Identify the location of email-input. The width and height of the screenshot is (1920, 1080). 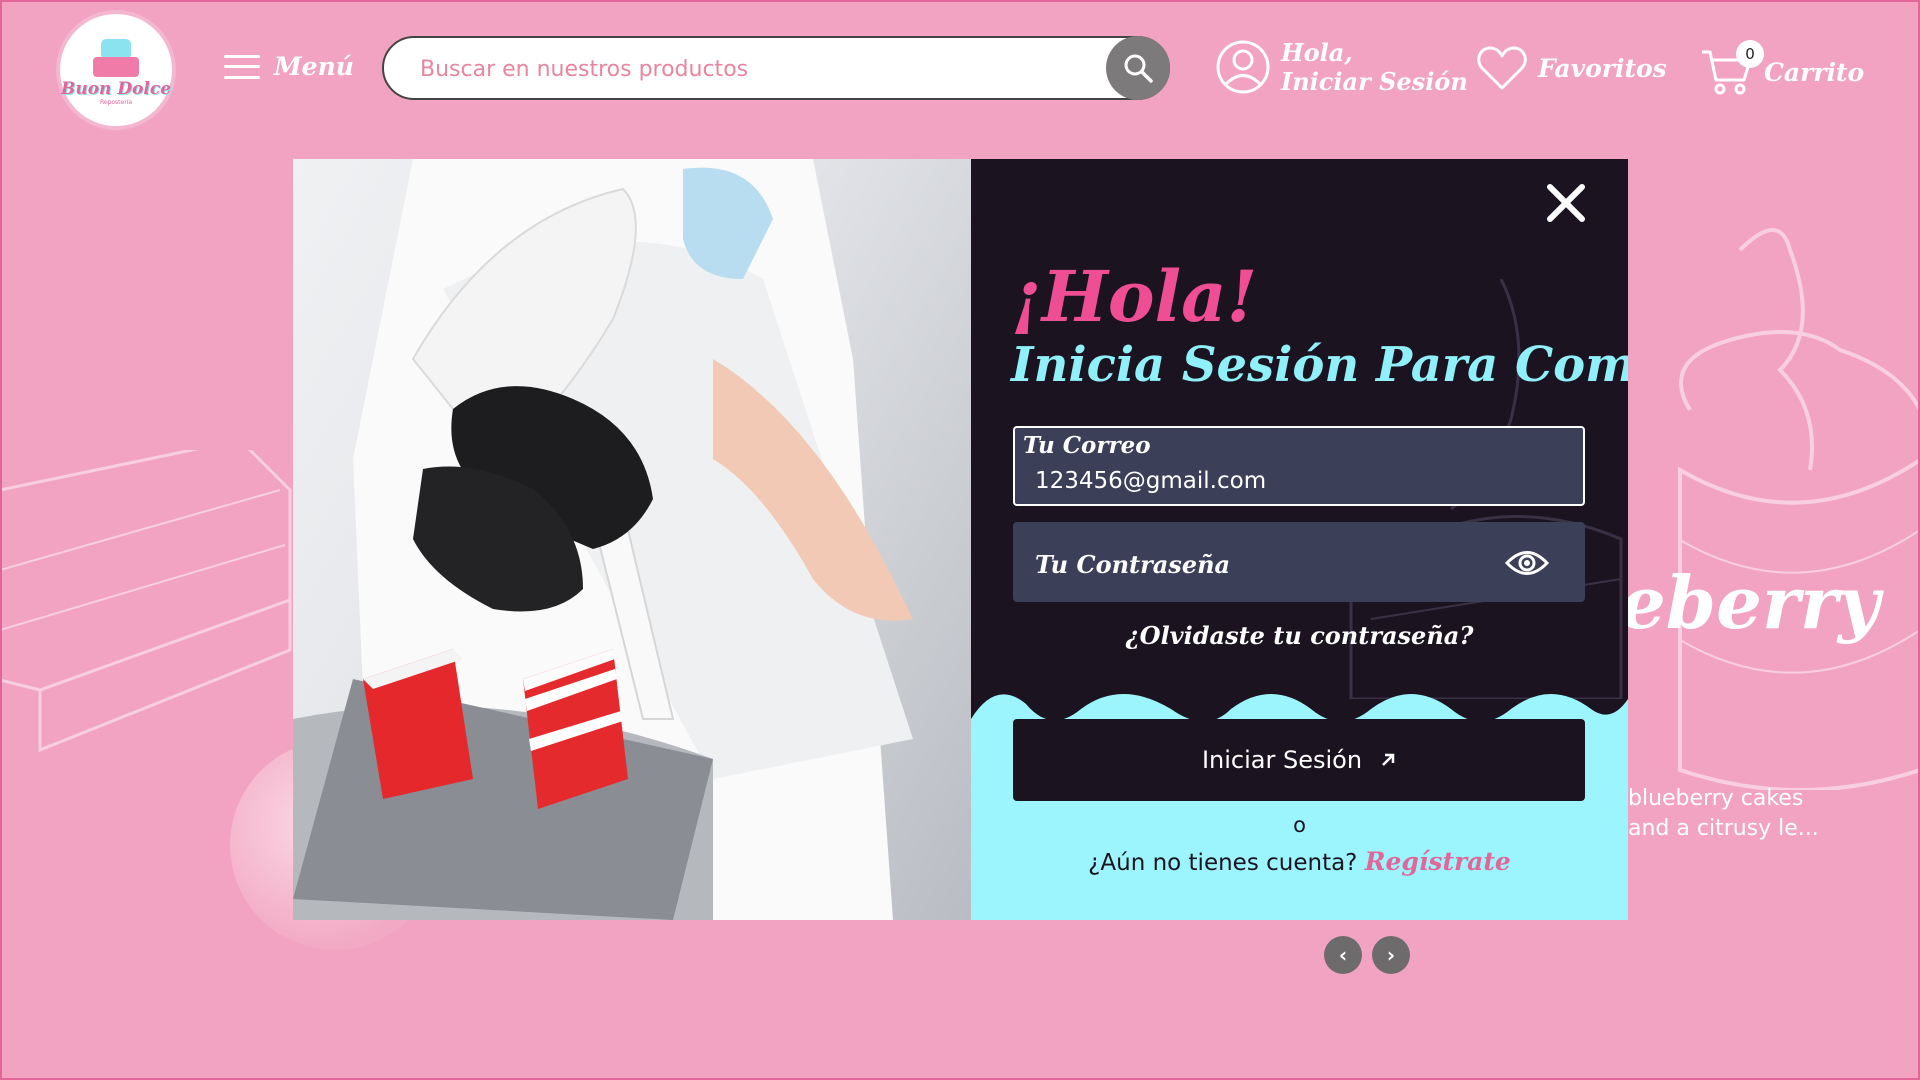
(1295, 481).